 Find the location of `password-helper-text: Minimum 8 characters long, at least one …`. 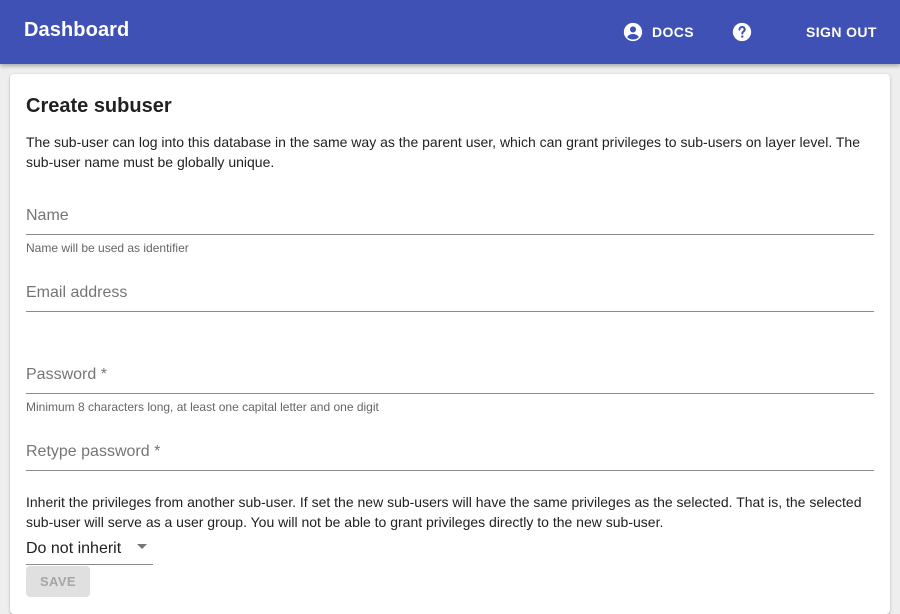

password-helper-text: Minimum 8 characters long, at least one … is located at coordinates (202, 407).